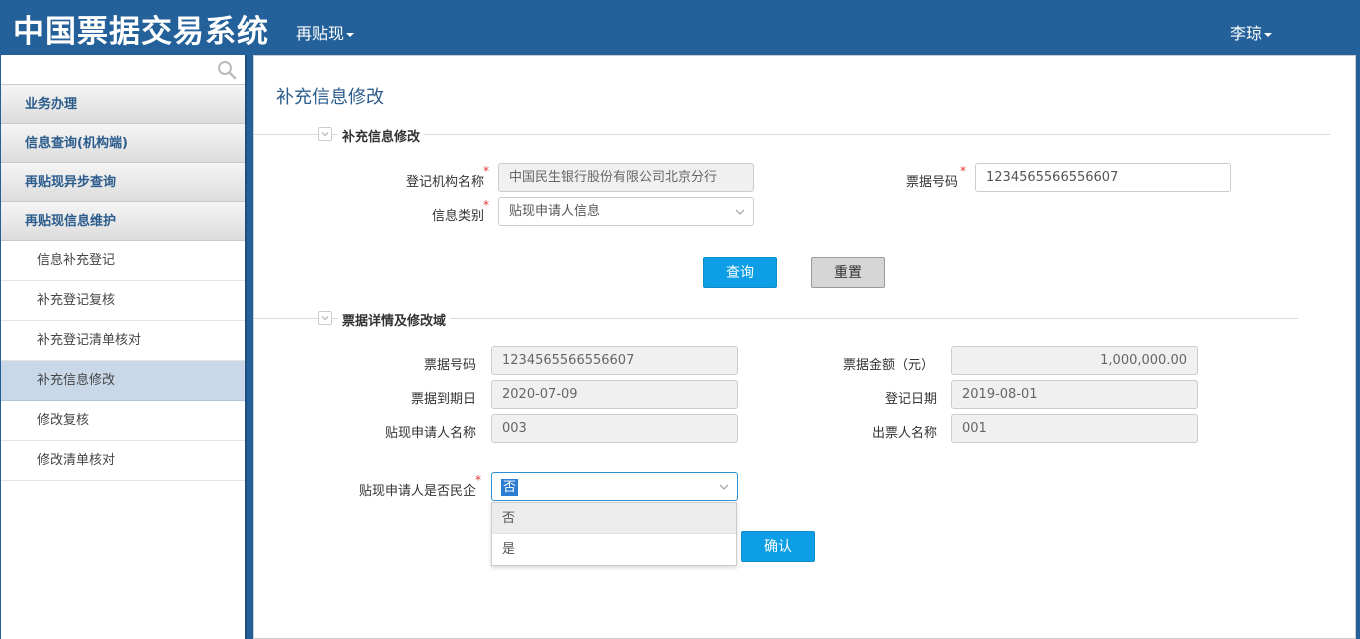  What do you see at coordinates (123, 341) in the screenshot?
I see `nav-item-register-list-check: 补充登记清单核对` at bounding box center [123, 341].